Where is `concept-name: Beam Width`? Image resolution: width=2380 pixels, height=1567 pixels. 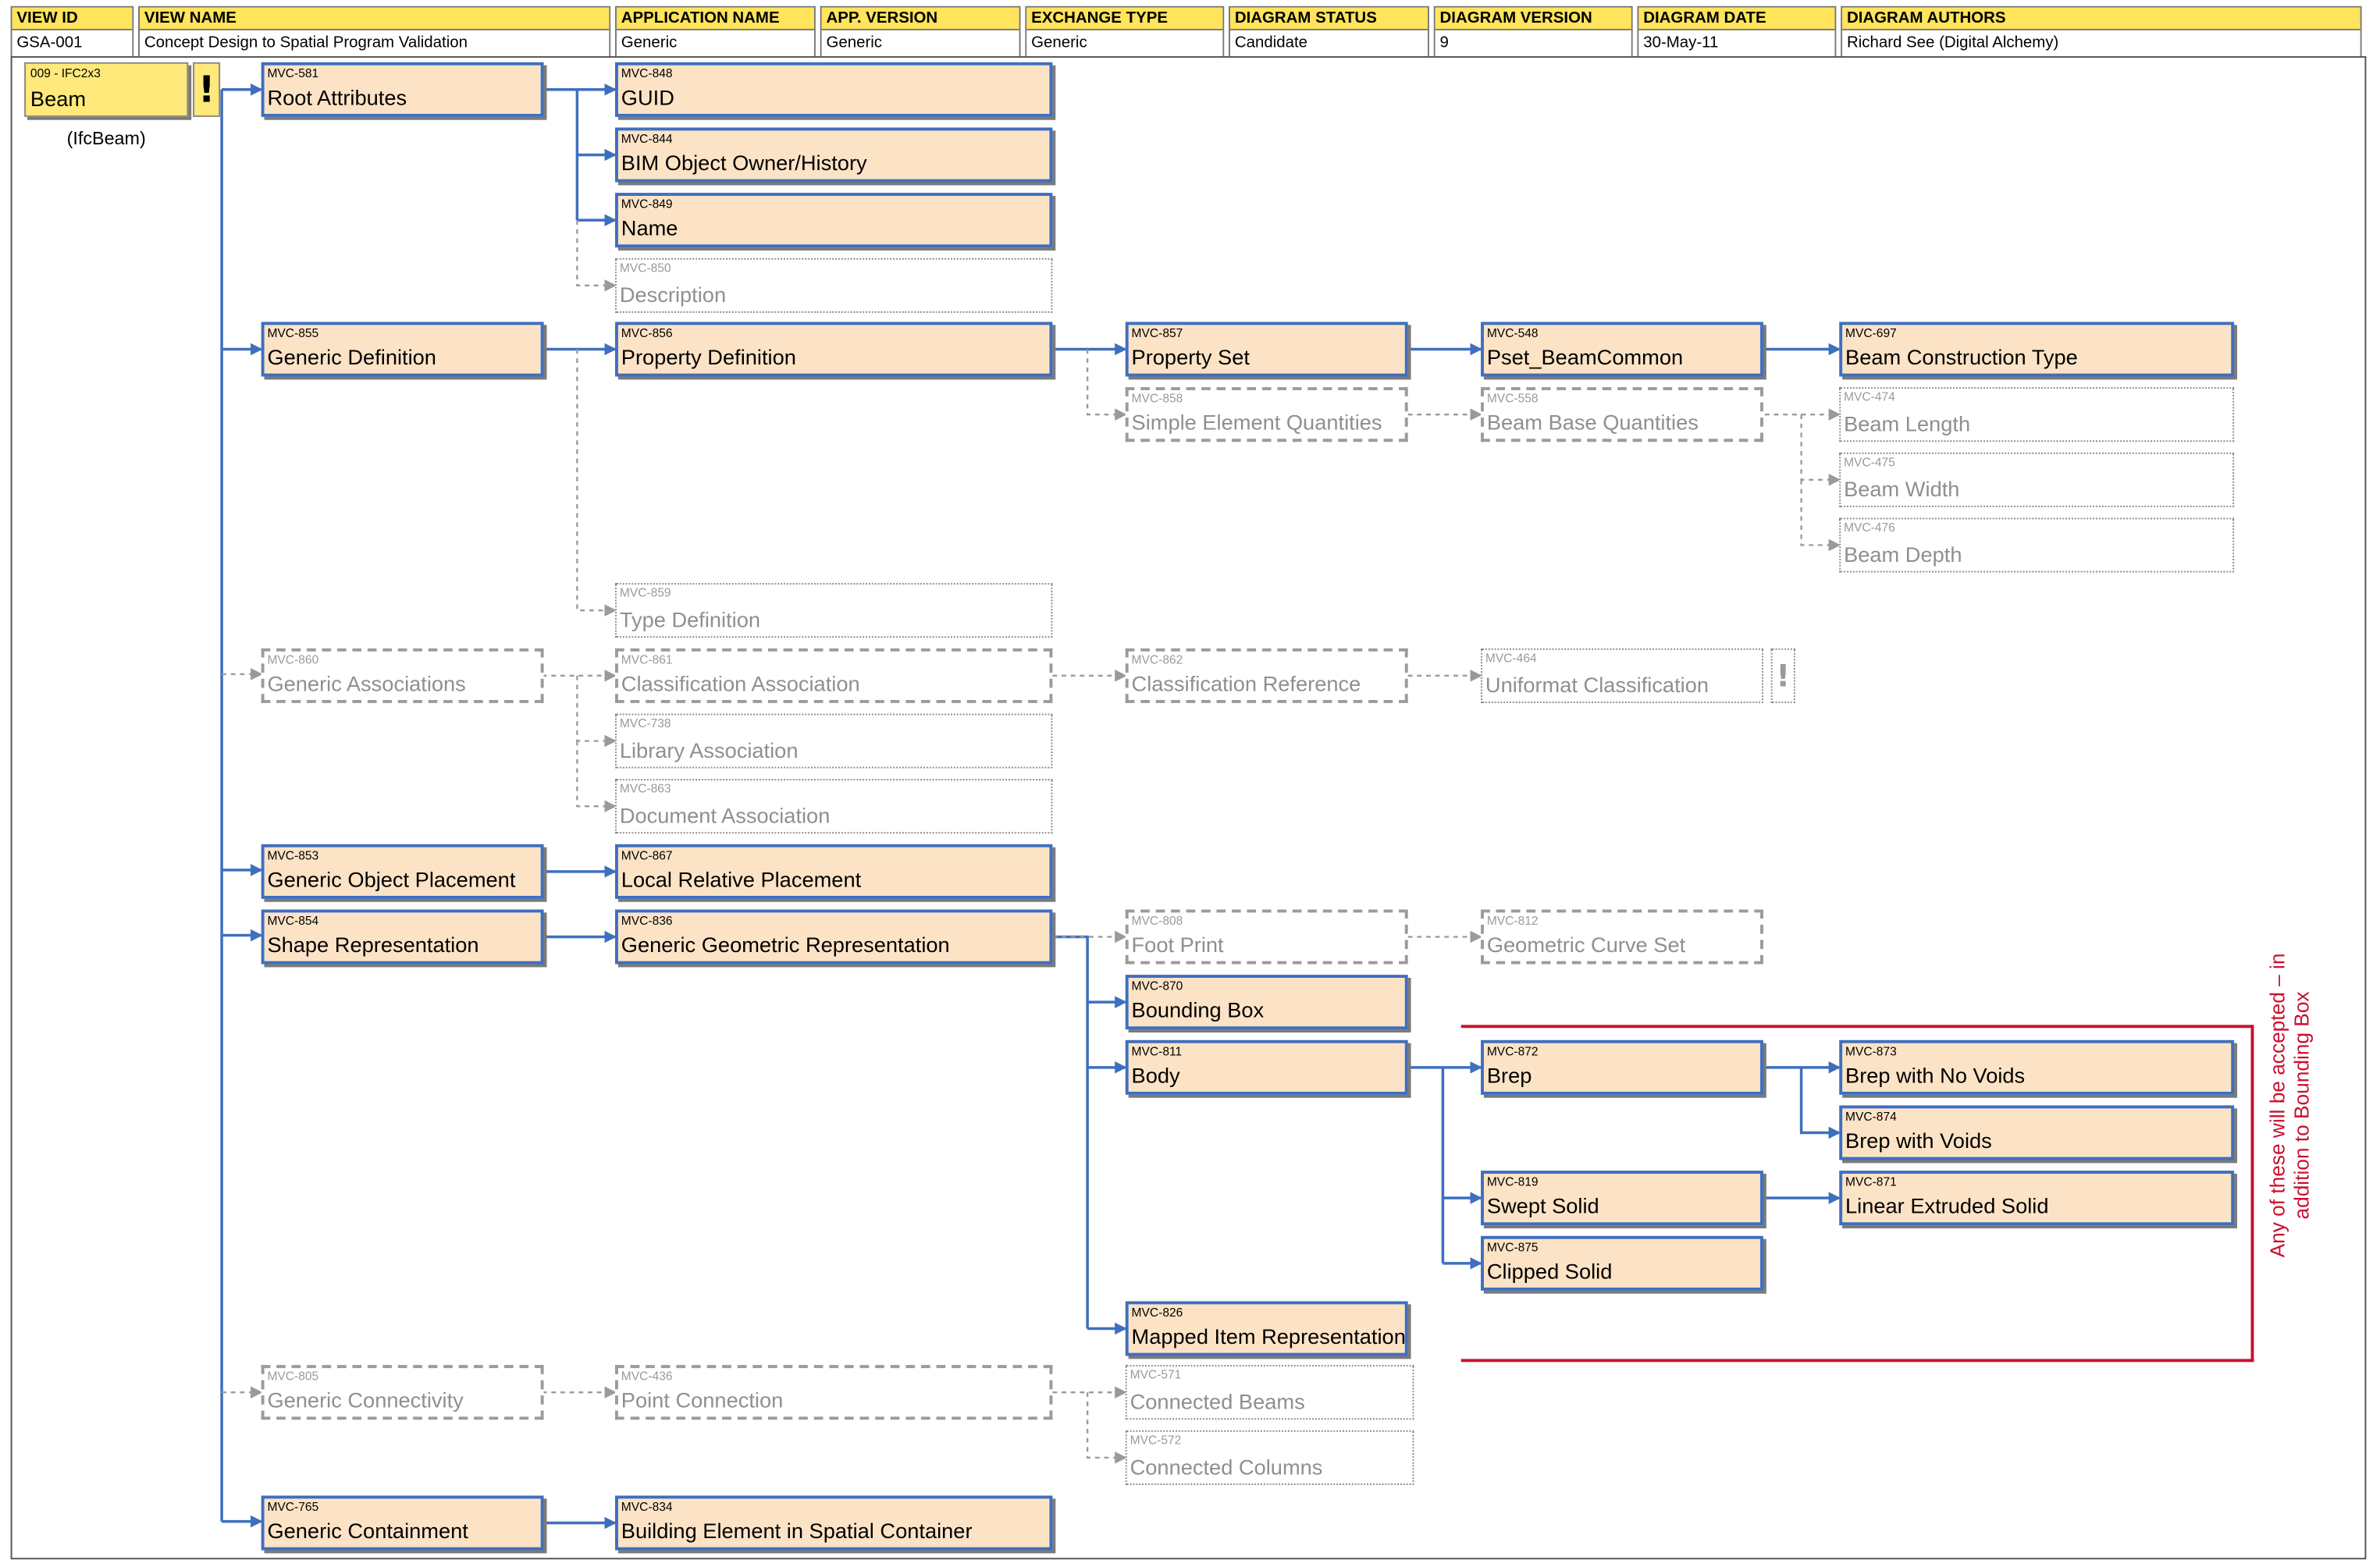
concept-name: Beam Width is located at coordinates (1902, 489).